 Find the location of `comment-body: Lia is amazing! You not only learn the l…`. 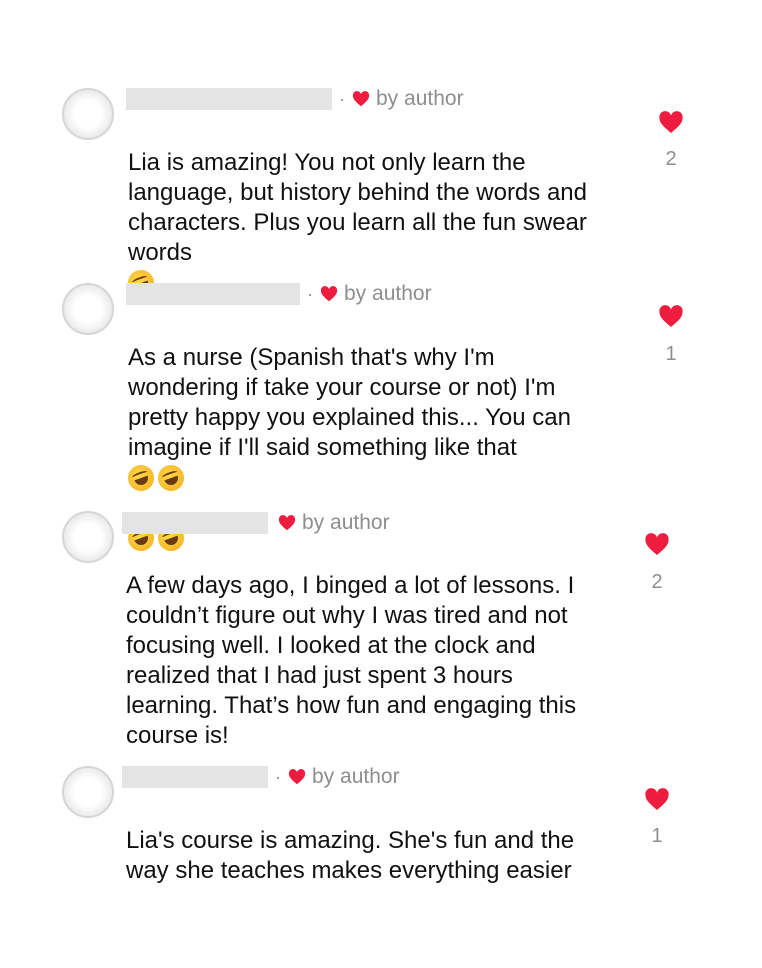

comment-body: Lia is amazing! You not only learn the l… is located at coordinates (357, 207).